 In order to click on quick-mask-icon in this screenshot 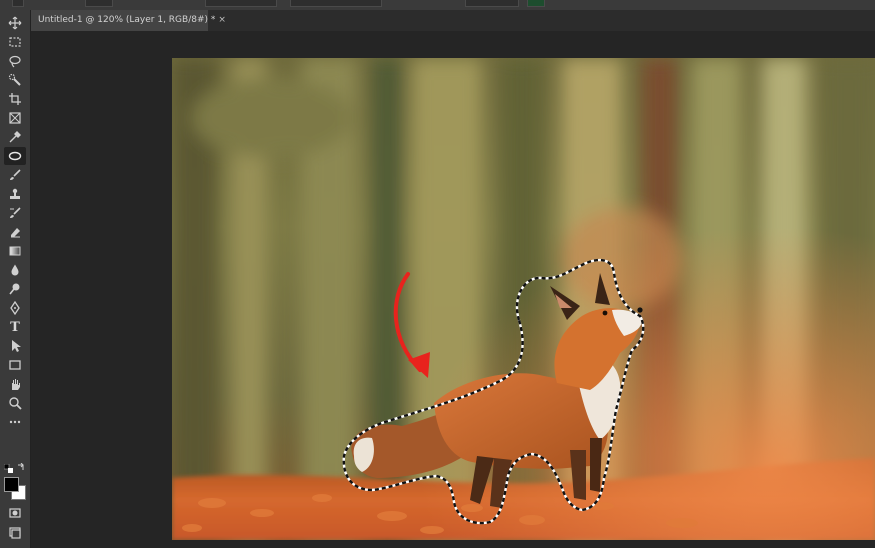, I will do `click(15, 513)`.